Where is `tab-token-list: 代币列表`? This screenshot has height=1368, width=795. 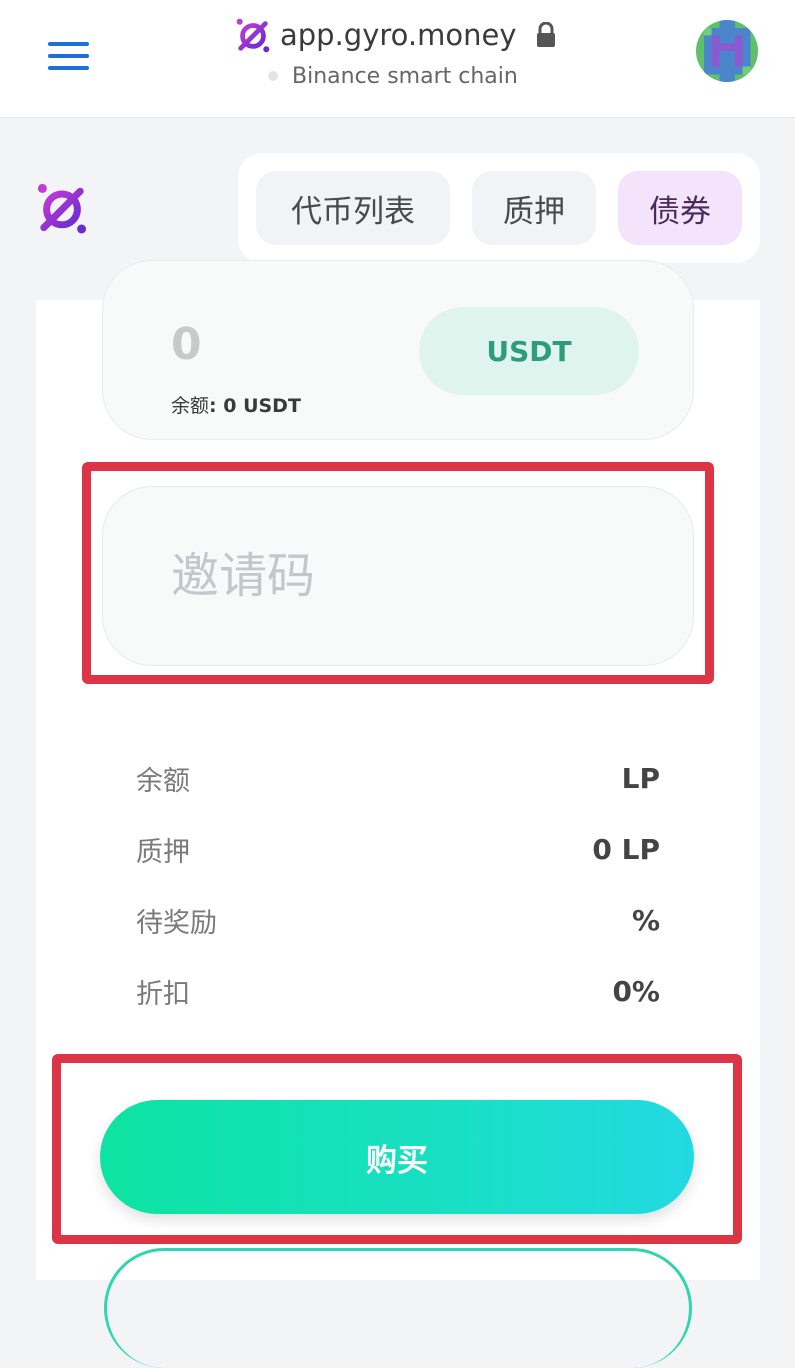 tab-token-list: 代币列表 is located at coordinates (353, 208).